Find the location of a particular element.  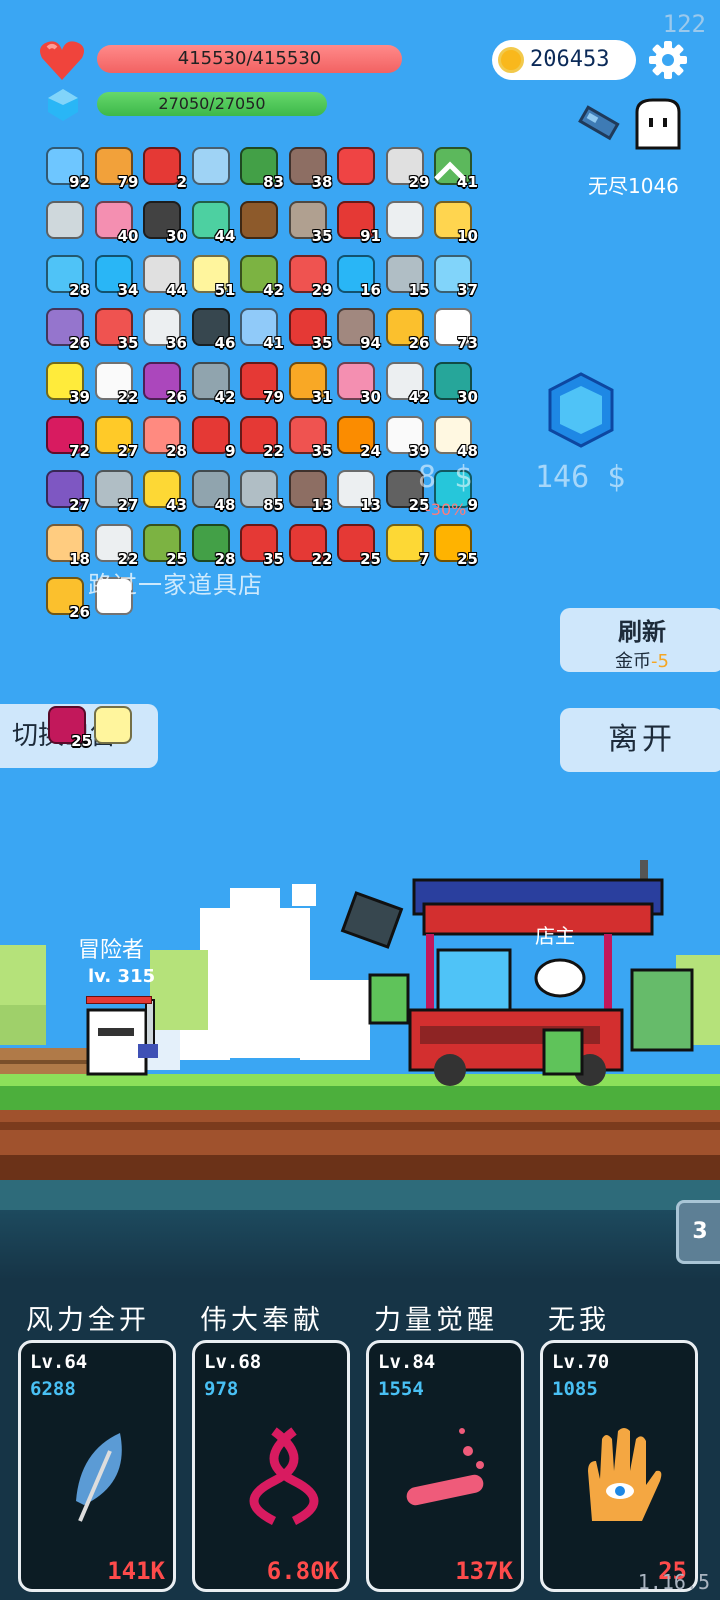

sickle-icon is located at coordinates (65, 219).